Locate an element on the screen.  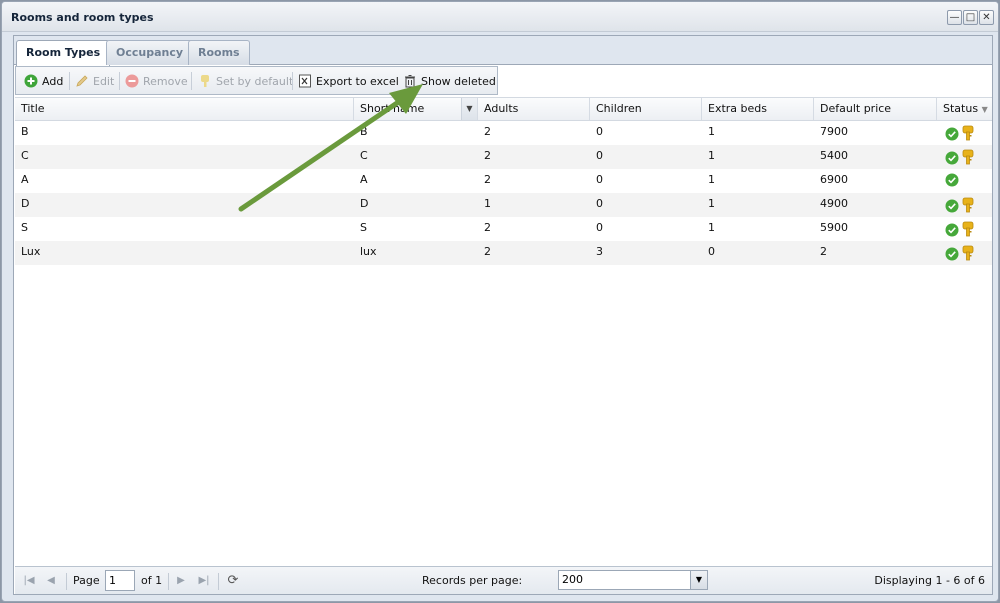
set-default-button: Set by default is located at coordinates (245, 81).